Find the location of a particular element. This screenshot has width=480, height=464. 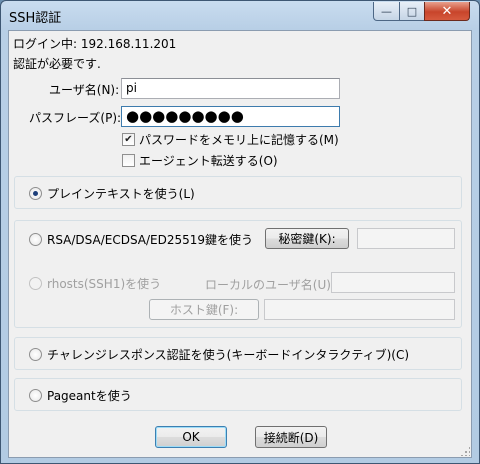

ok-button: OK is located at coordinates (191, 437).